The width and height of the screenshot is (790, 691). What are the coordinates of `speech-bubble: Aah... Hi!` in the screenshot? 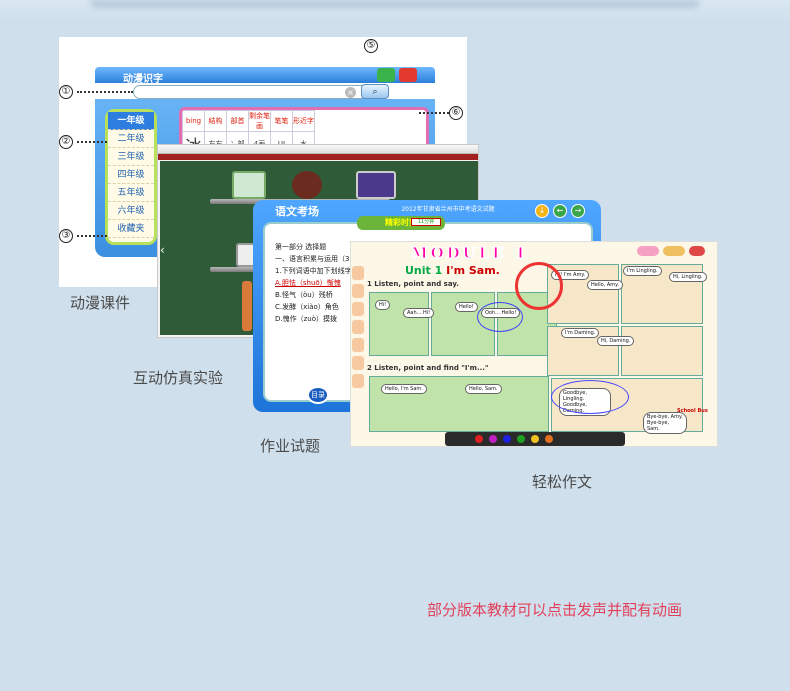 It's located at (419, 313).